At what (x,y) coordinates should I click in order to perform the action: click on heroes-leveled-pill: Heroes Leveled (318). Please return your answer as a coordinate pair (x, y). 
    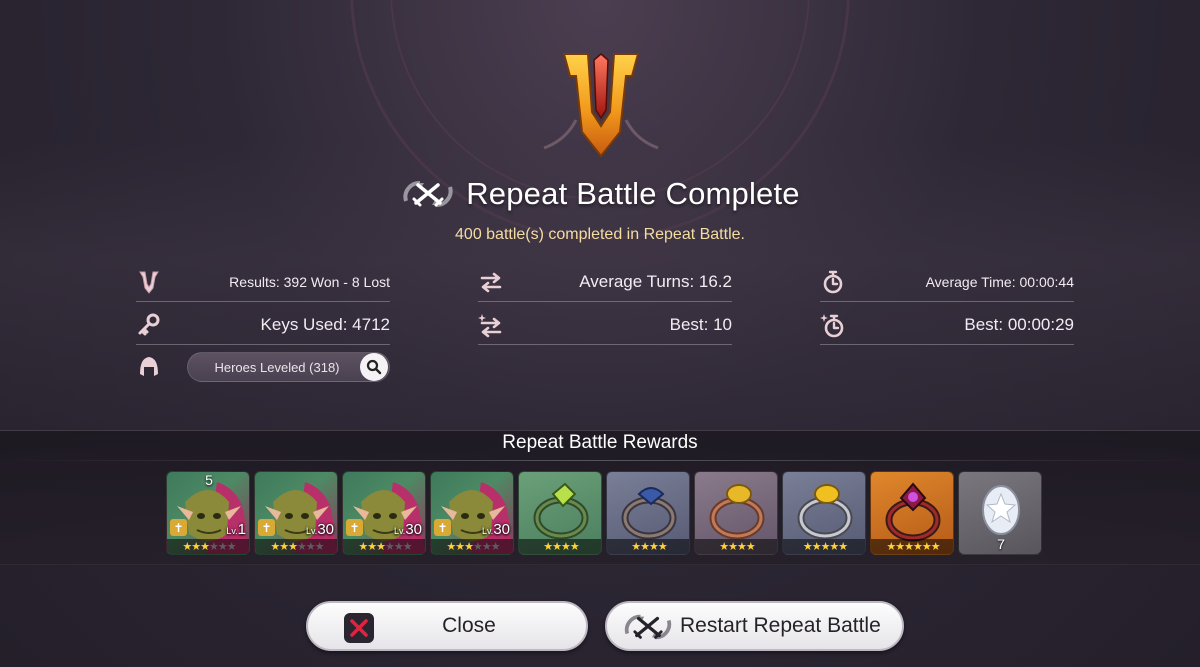
    Looking at the image, I should click on (288, 367).